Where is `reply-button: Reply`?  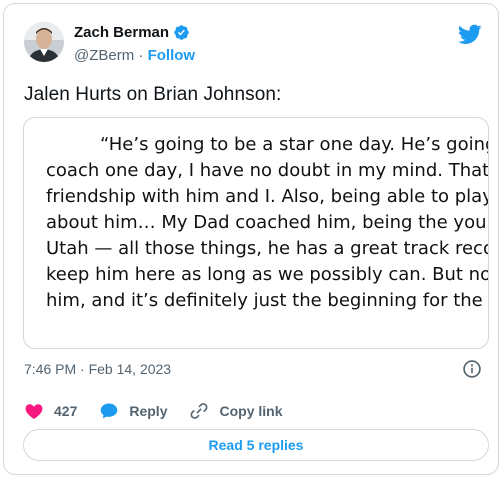 reply-button: Reply is located at coordinates (133, 411).